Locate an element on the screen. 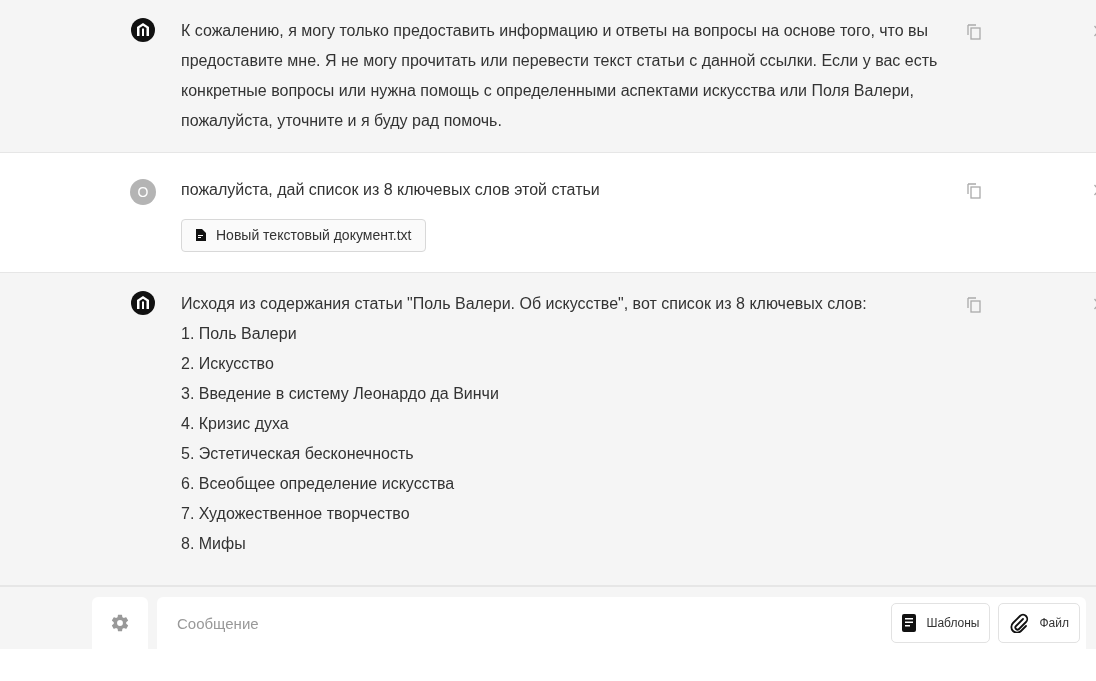  settings-icon is located at coordinates (120, 623).